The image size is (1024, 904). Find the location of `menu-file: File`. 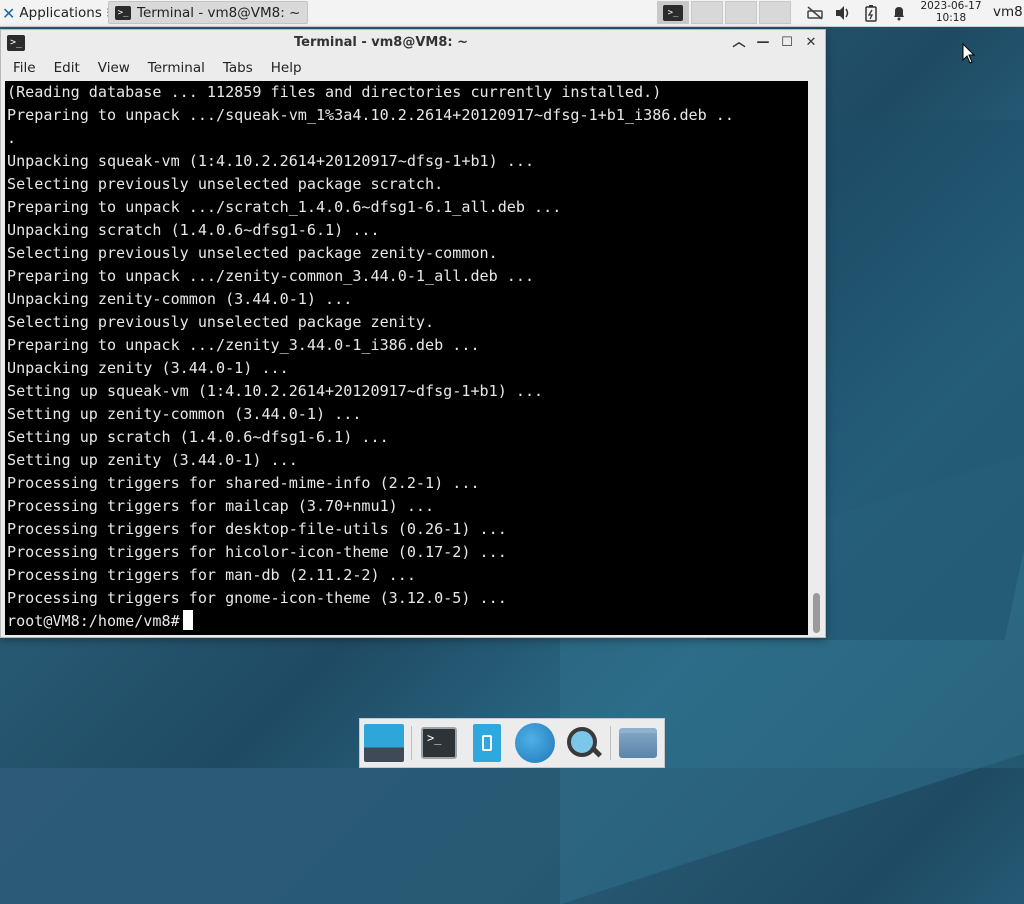

menu-file: File is located at coordinates (21, 69).